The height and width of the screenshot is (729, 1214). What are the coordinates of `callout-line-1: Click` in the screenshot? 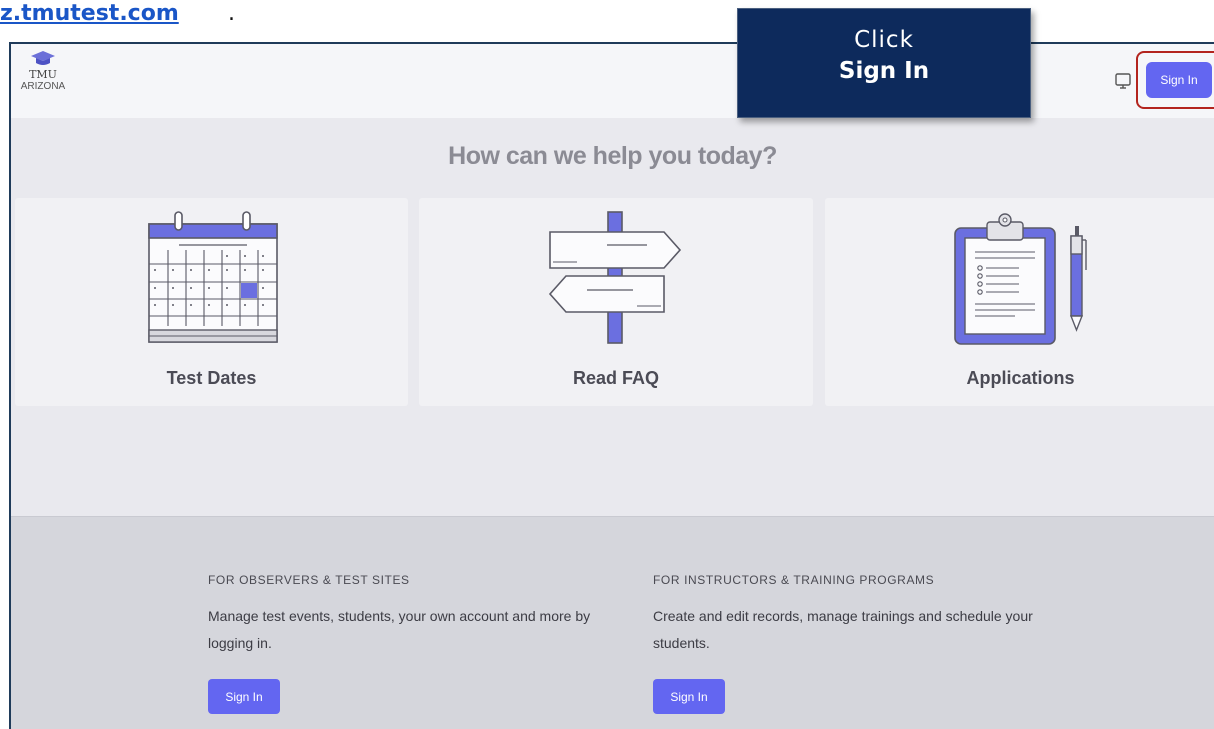 It's located at (884, 40).